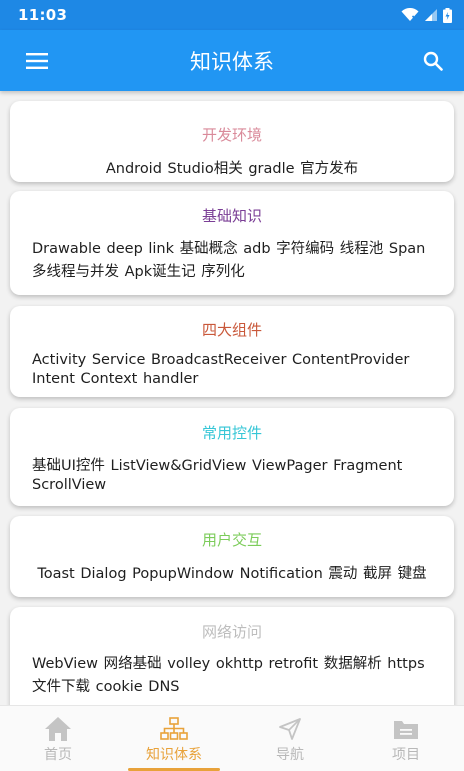 This screenshot has width=464, height=771. What do you see at coordinates (231, 216) in the screenshot?
I see `card-title: 基础知识` at bounding box center [231, 216].